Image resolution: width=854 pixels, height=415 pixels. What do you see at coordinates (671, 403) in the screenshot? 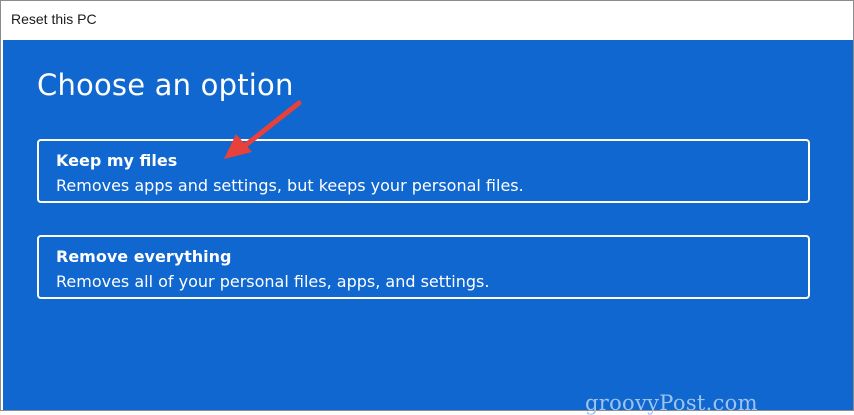
I see `watermark: groovyPost.com` at bounding box center [671, 403].